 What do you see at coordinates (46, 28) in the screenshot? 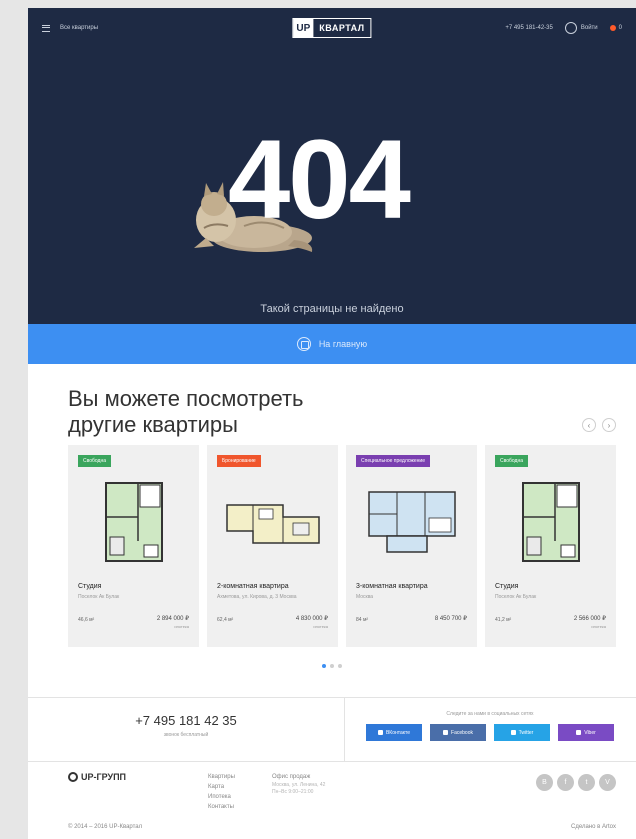
I see `menu-icon` at bounding box center [46, 28].